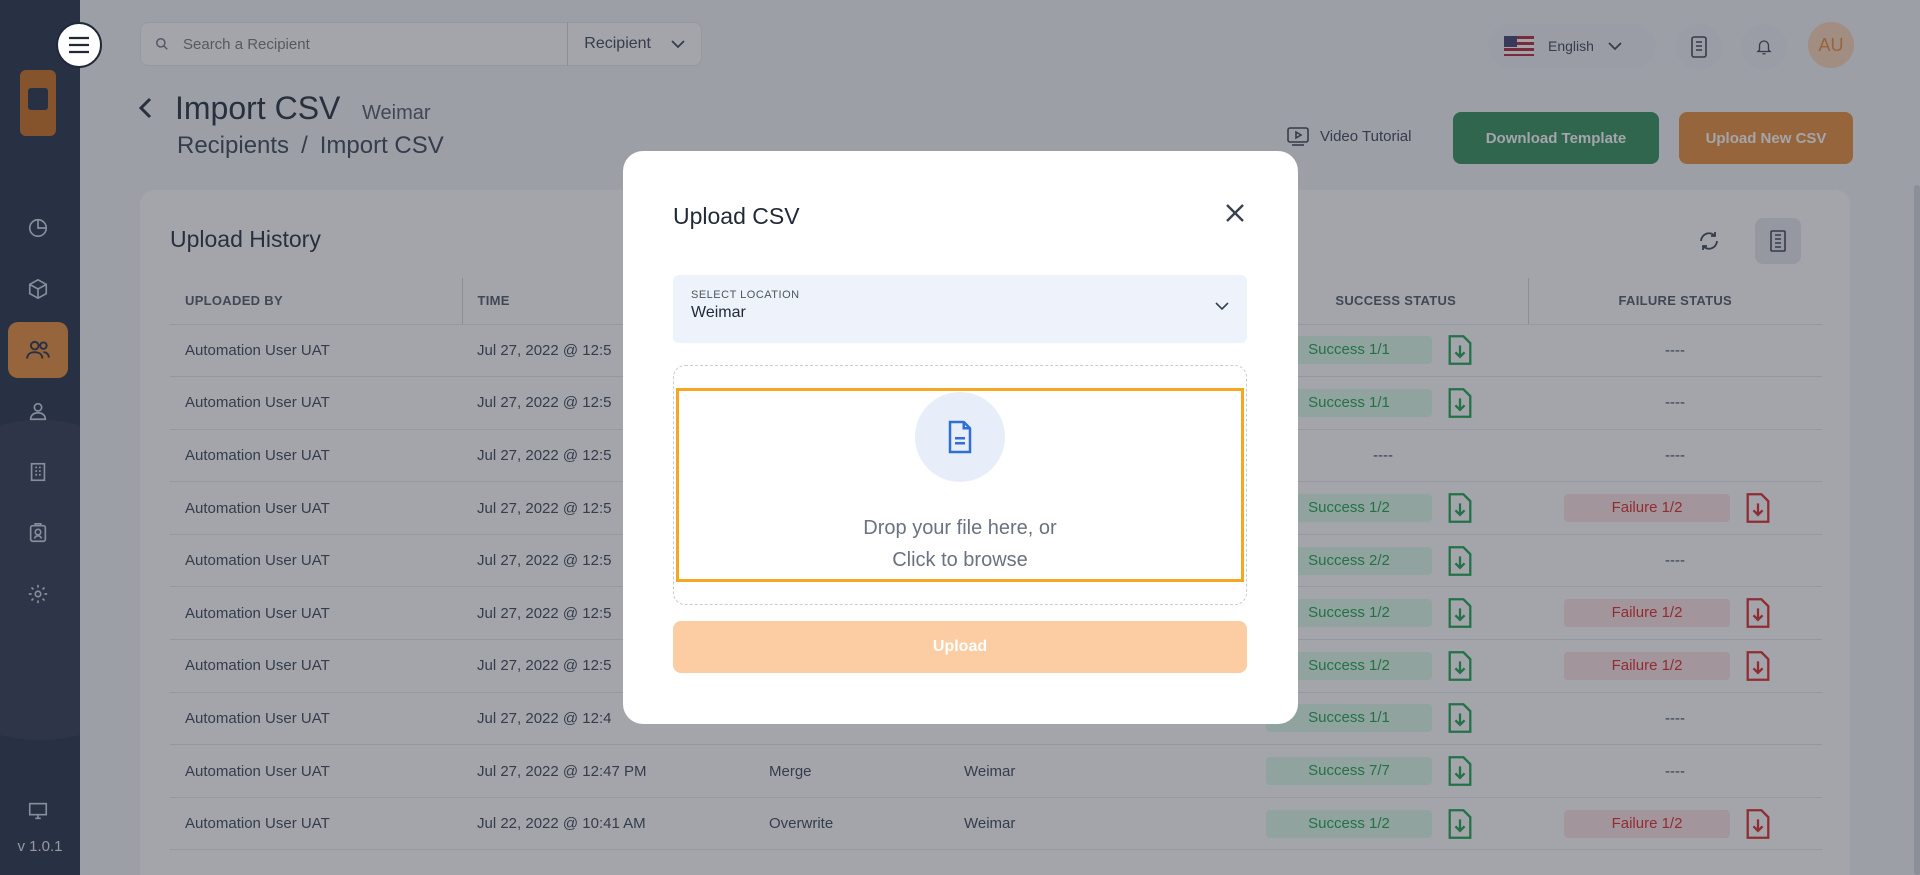 The height and width of the screenshot is (875, 1920). I want to click on document-icon, so click(960, 437).